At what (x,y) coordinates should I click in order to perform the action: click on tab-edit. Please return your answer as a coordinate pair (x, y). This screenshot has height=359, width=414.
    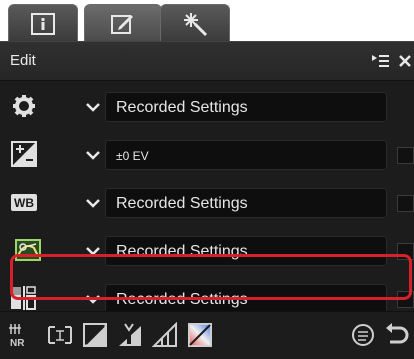
    Looking at the image, I should click on (123, 23).